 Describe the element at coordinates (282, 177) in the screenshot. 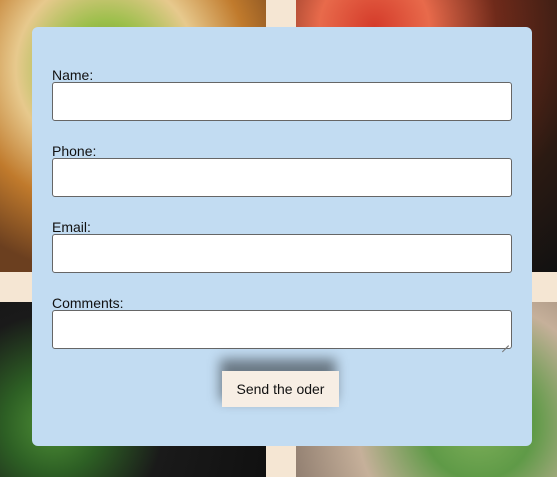

I see `phone-input` at that location.